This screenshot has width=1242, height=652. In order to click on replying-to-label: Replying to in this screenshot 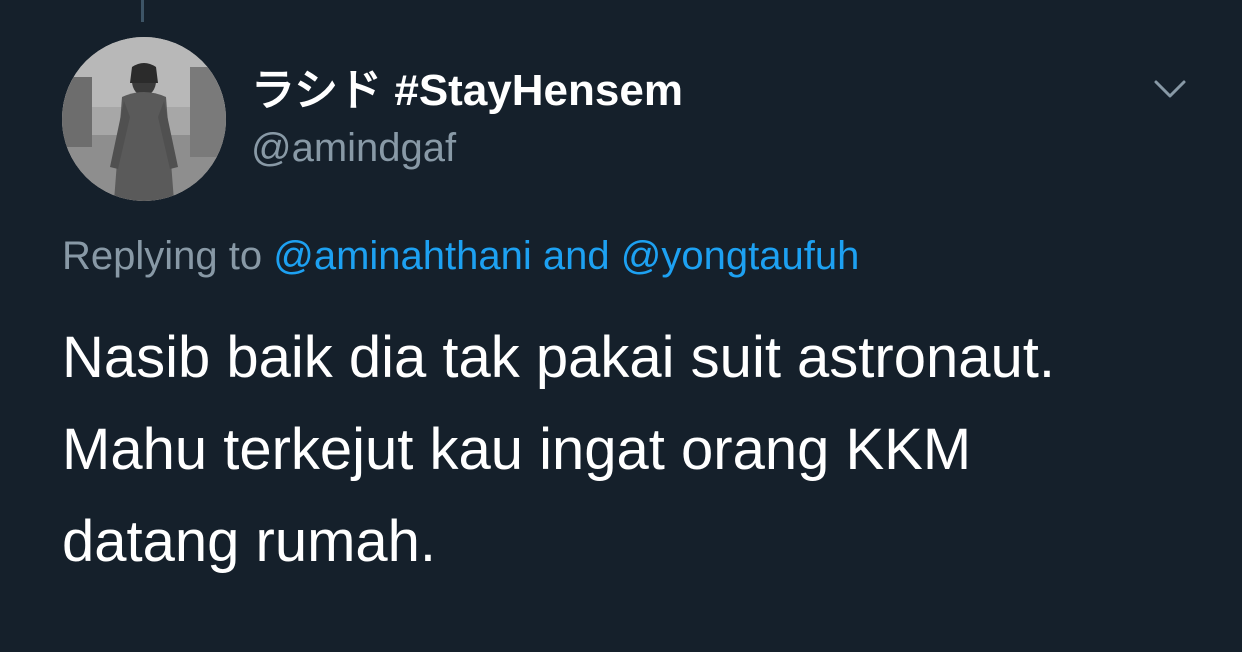, I will do `click(162, 256)`.